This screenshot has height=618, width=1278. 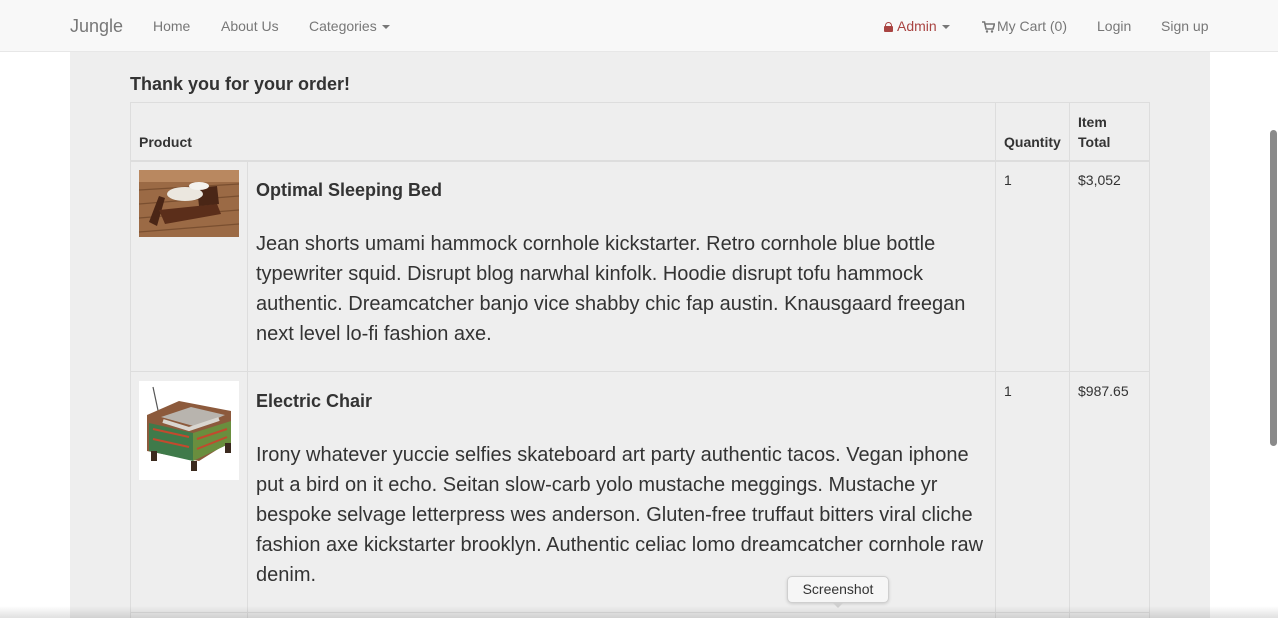 I want to click on product-image-bed, so click(x=189, y=203).